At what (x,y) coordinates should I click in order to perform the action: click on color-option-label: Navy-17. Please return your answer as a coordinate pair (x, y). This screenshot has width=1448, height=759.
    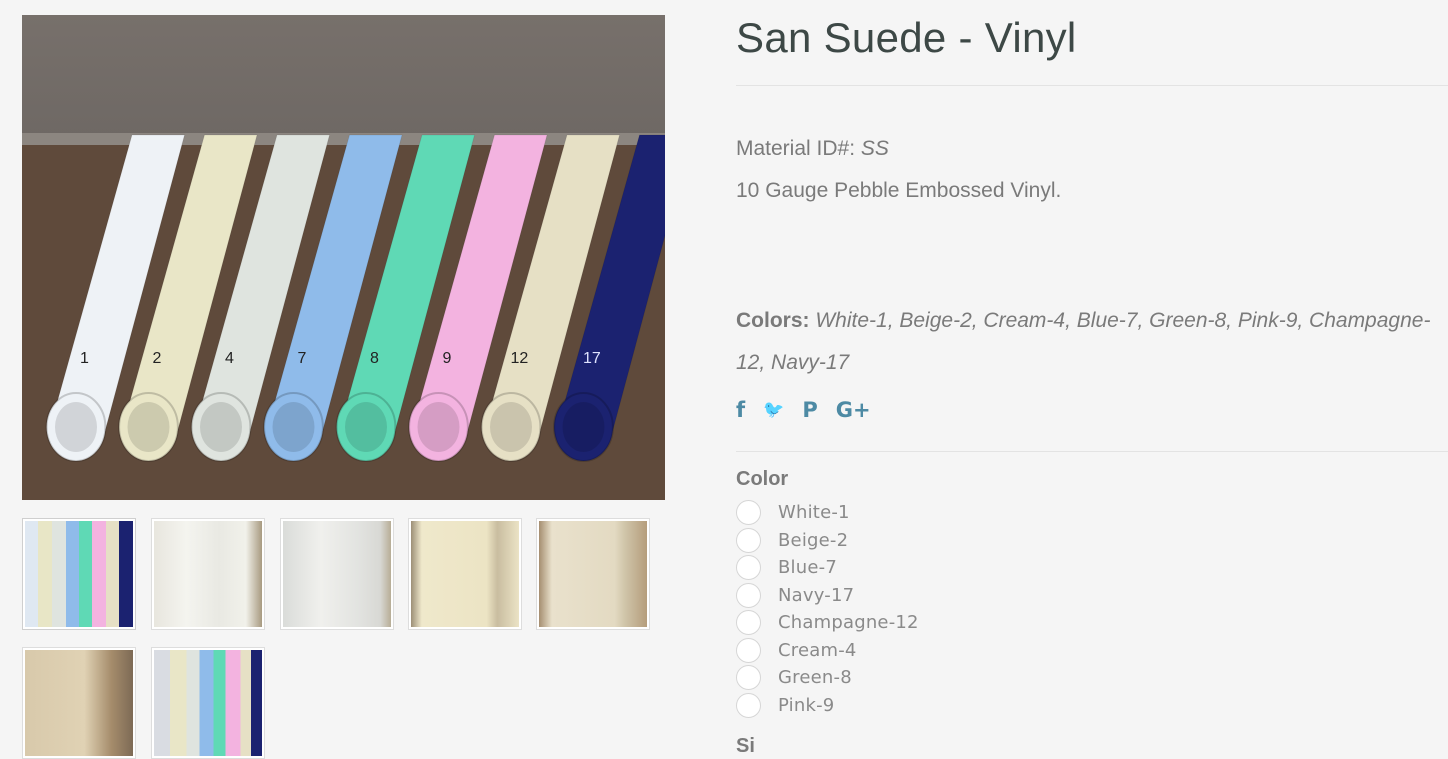
    Looking at the image, I should click on (816, 595).